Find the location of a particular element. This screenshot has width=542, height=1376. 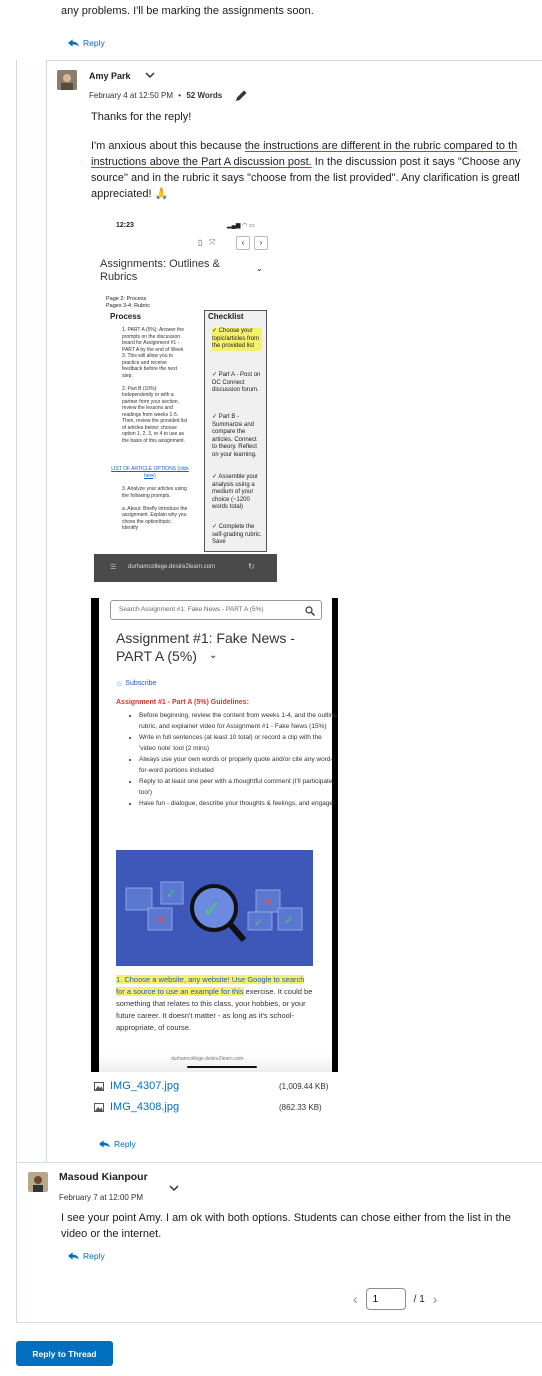

shot2-browser-bar: durhamcollege.desire2learn.com is located at coordinates (215, 1063).